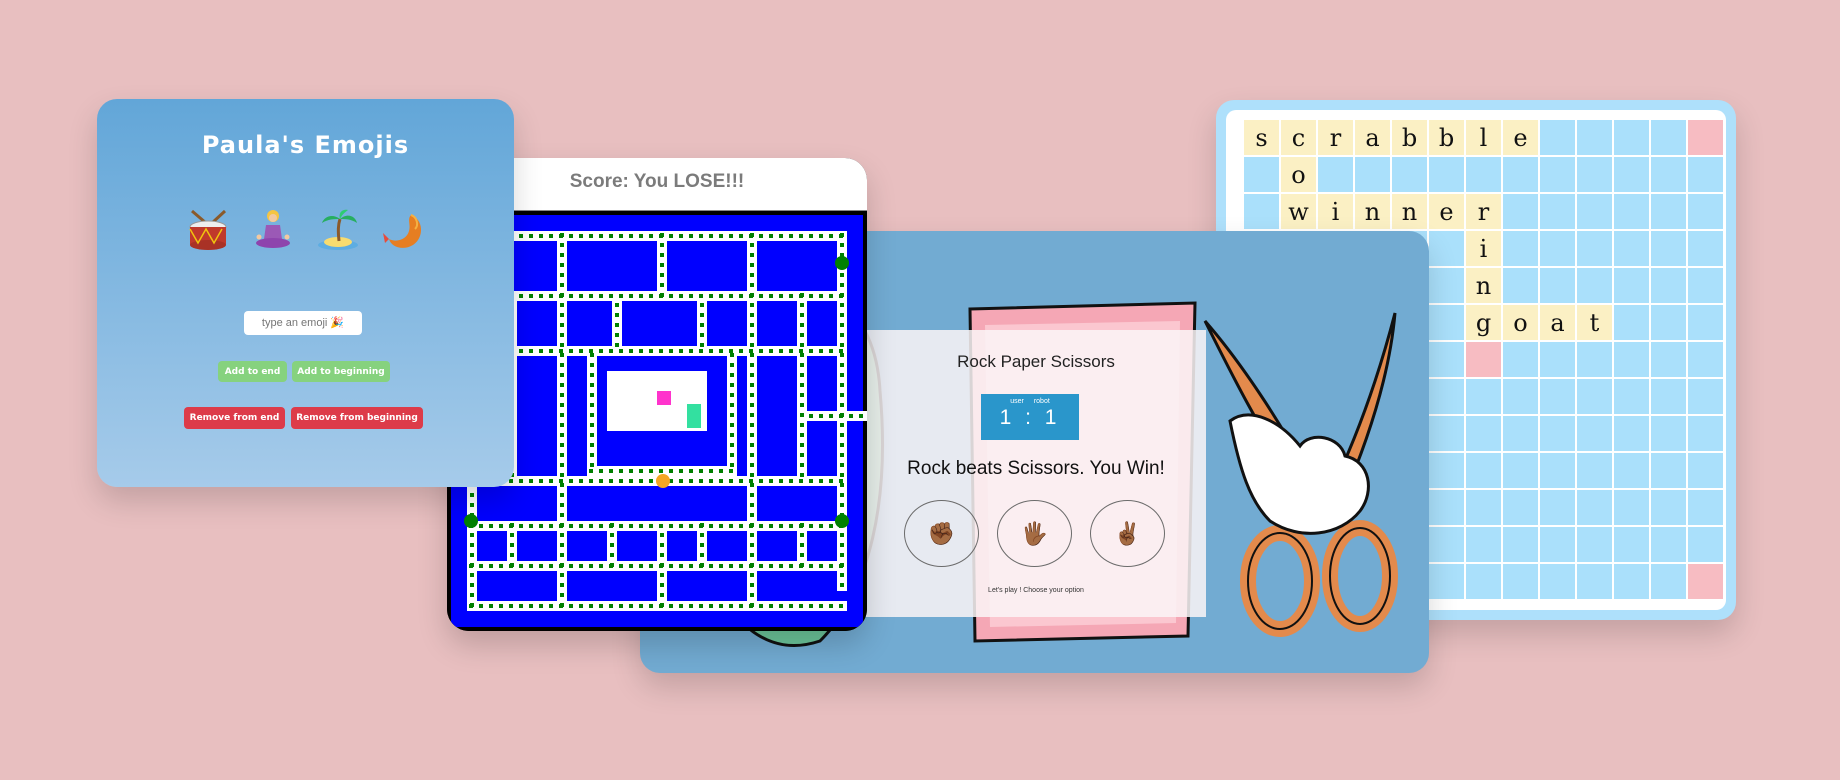 This screenshot has width=1840, height=780. Describe the element at coordinates (1594, 322) in the screenshot. I see `letter-tile: t` at that location.